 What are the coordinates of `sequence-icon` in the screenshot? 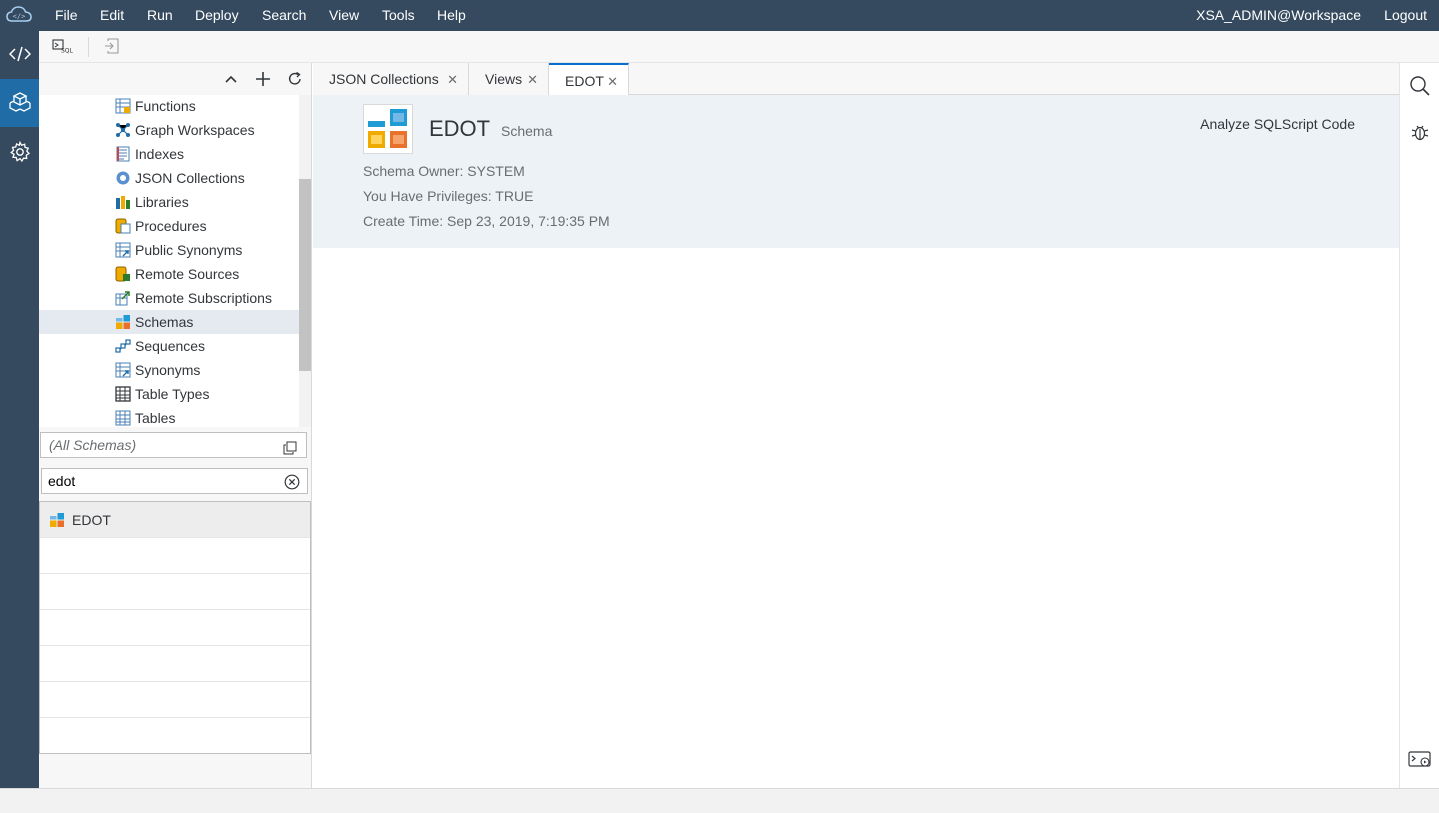 It's located at (123, 346).